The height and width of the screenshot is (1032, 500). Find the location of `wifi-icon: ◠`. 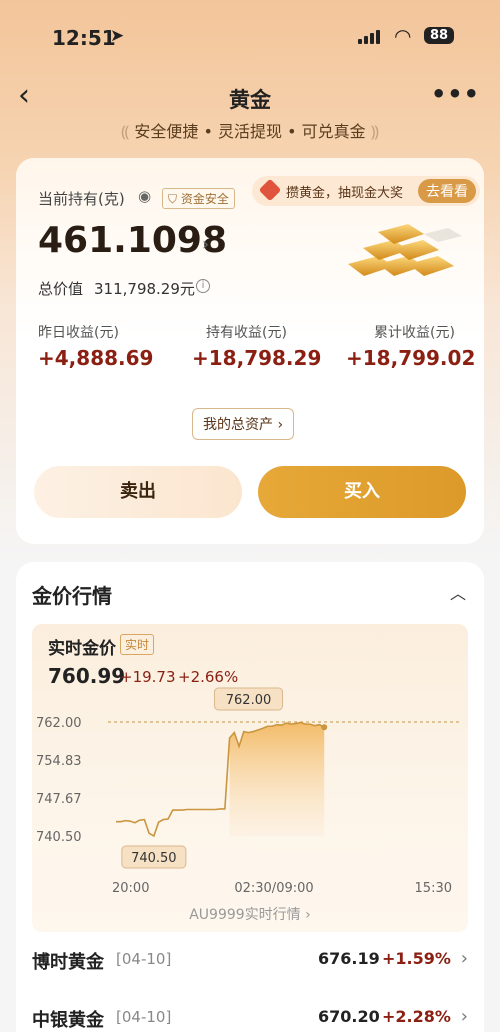

wifi-icon: ◠ is located at coordinates (403, 36).